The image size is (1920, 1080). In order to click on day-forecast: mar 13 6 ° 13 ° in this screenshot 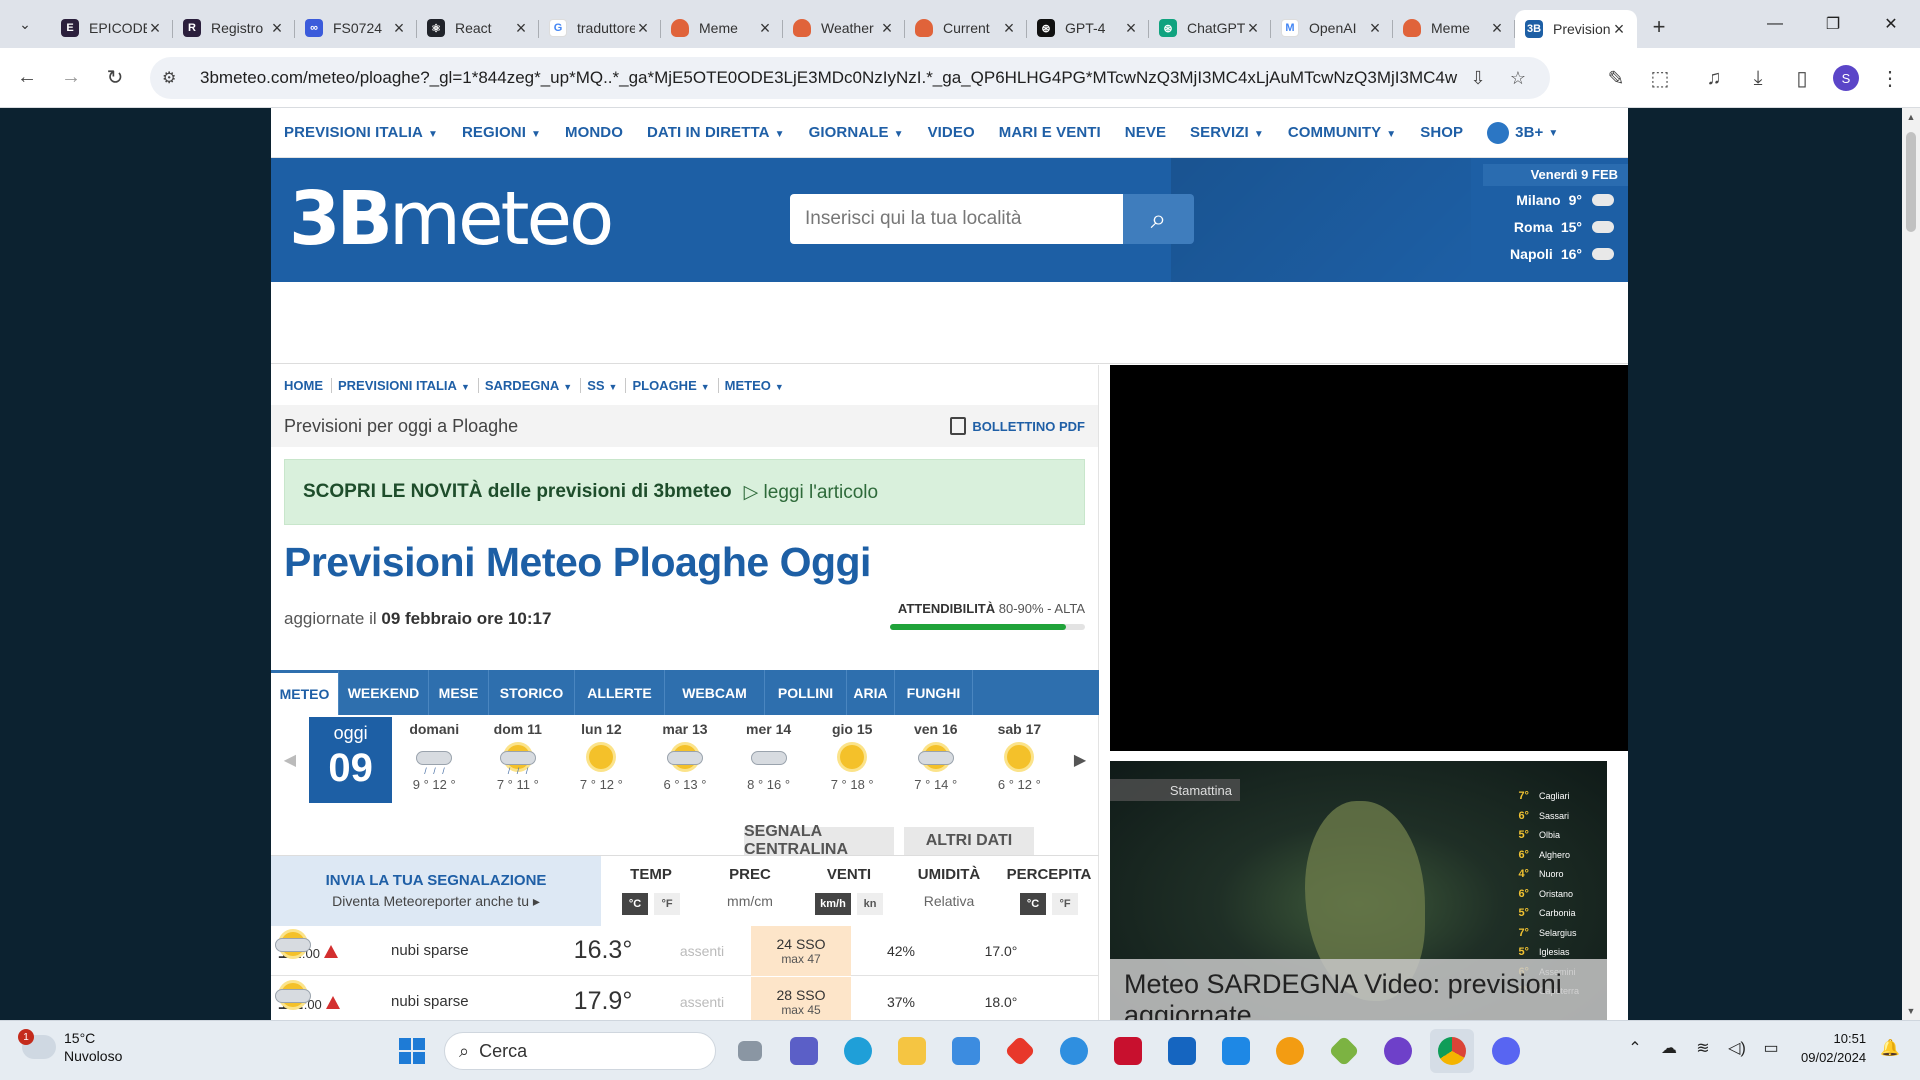, I will do `click(685, 760)`.